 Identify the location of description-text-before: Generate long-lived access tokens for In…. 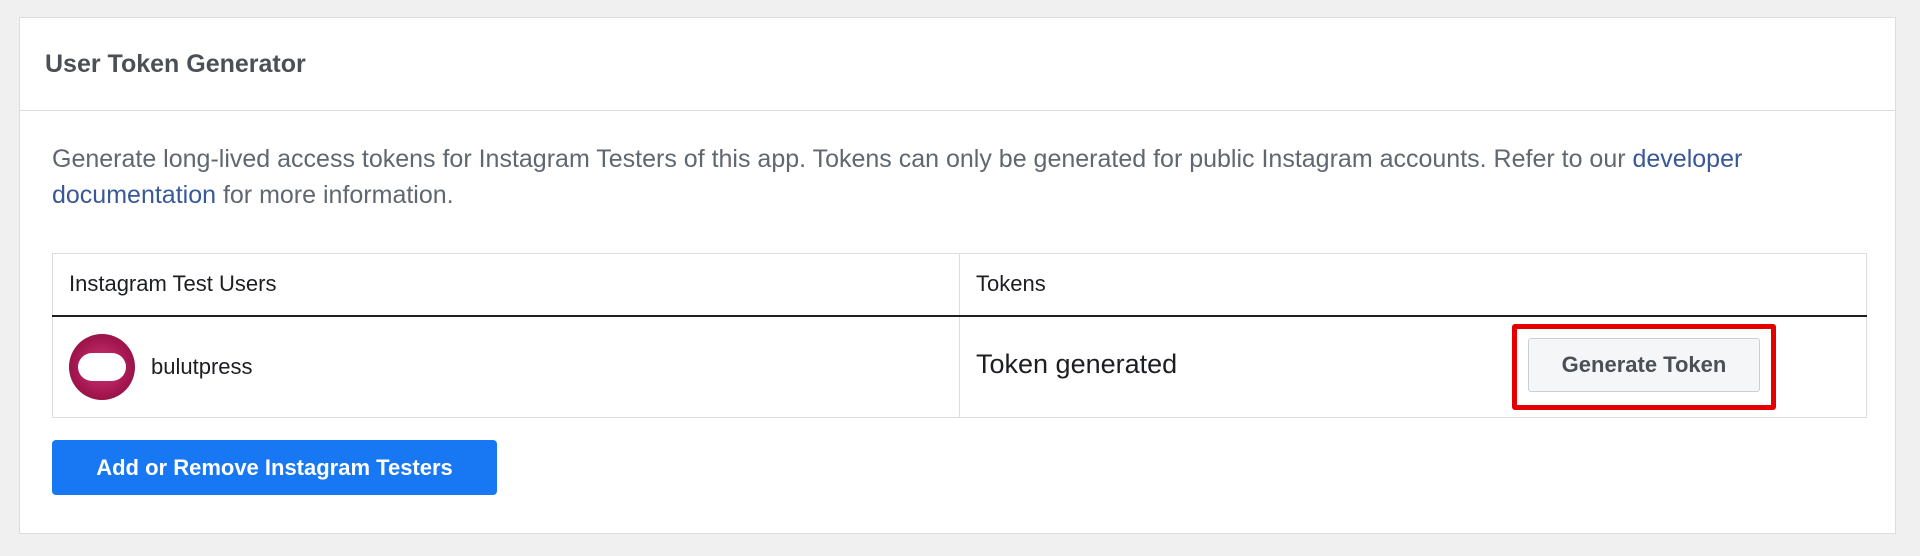
(842, 159).